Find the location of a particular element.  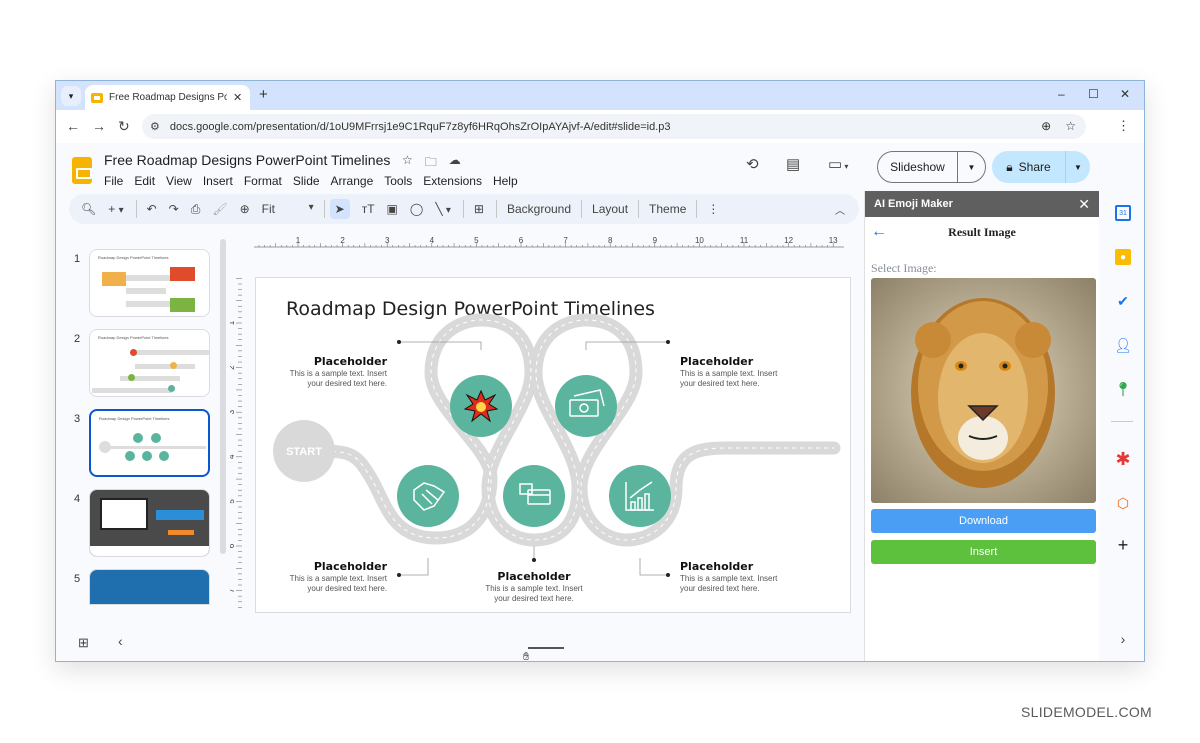

slideshow-label: Slideshow is located at coordinates (918, 167).